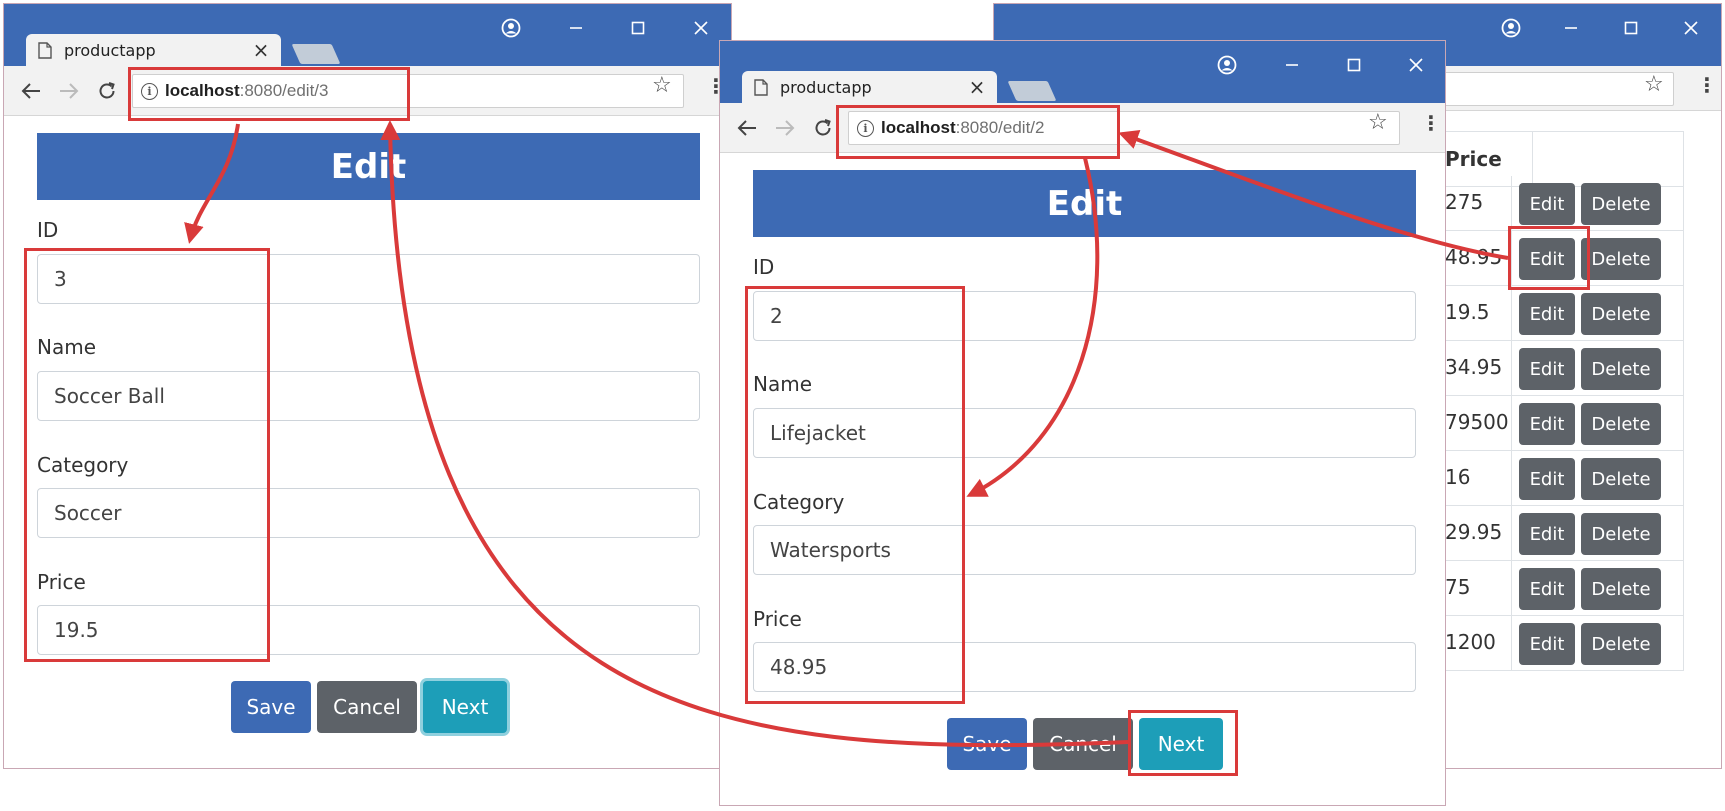  Describe the element at coordinates (1082, 72) in the screenshot. I see `title-bar: productapp ×` at that location.